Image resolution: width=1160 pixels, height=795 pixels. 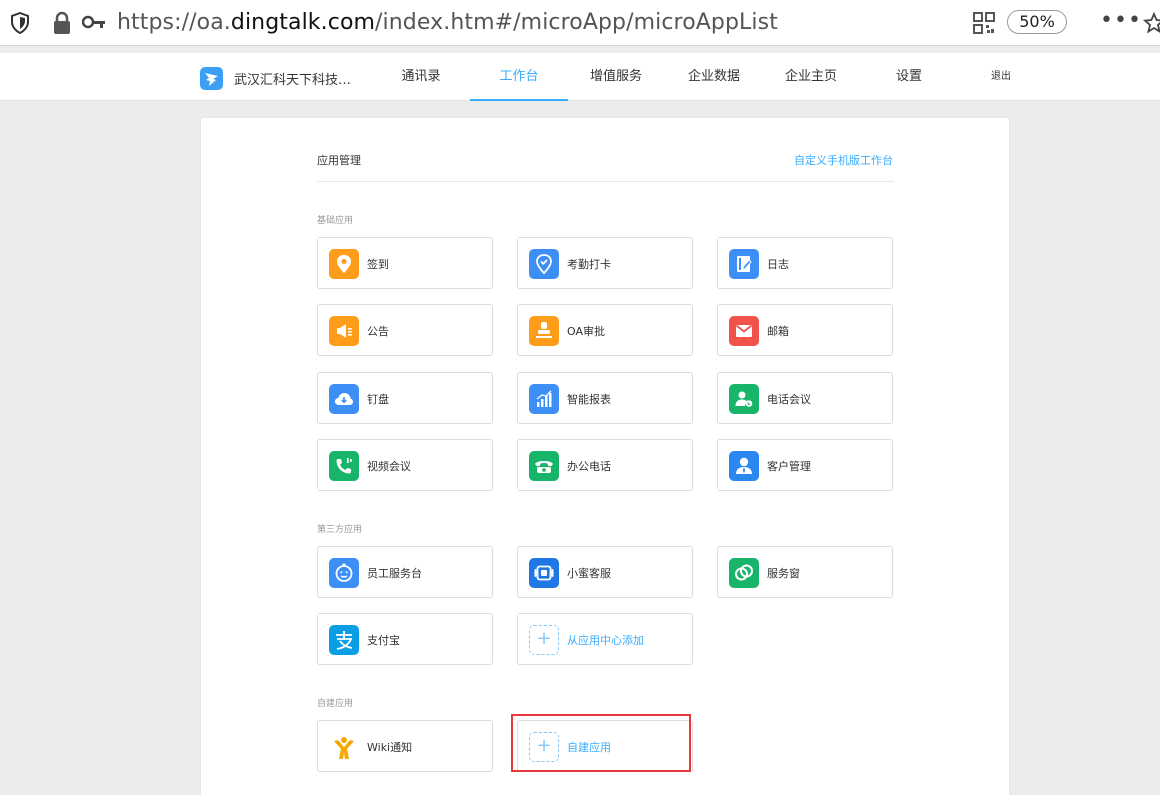 I want to click on app-tile-video-meeting: 视频会议, so click(x=405, y=465).